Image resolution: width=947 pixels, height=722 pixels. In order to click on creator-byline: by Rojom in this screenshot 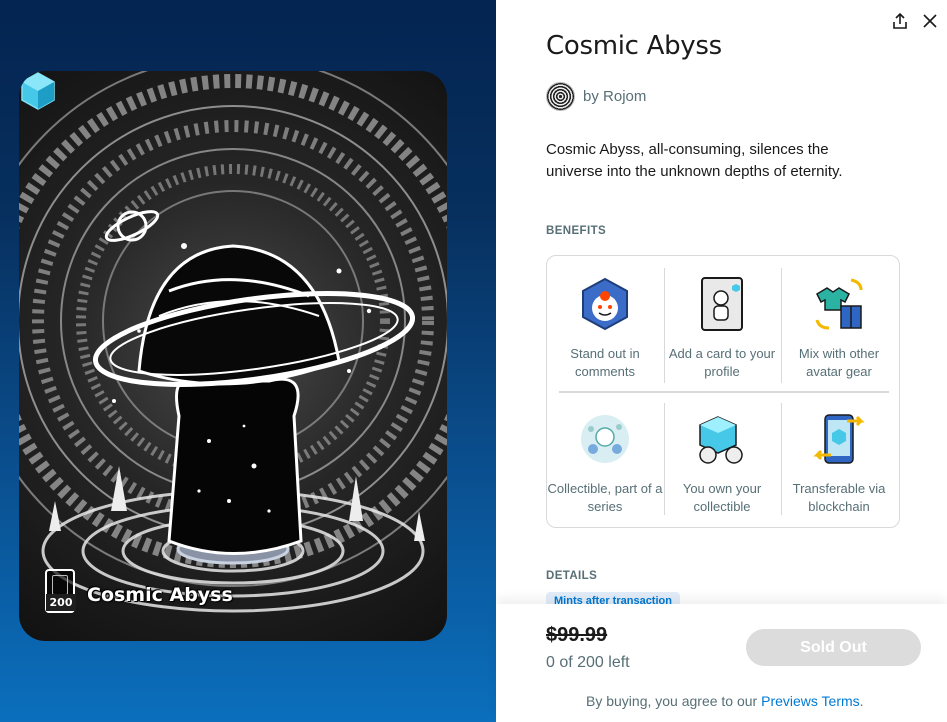, I will do `click(614, 96)`.